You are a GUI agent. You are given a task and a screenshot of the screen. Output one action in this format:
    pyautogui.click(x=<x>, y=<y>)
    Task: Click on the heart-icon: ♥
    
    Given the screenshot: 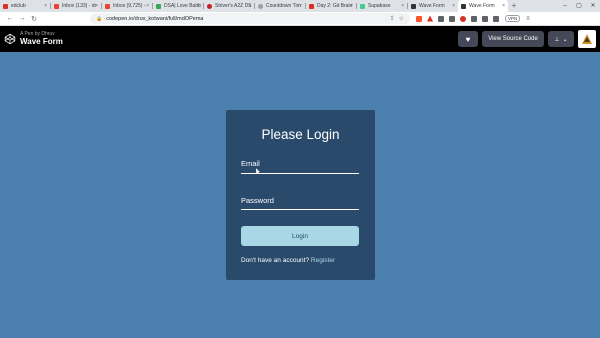 What is the action you would take?
    pyautogui.click(x=468, y=39)
    